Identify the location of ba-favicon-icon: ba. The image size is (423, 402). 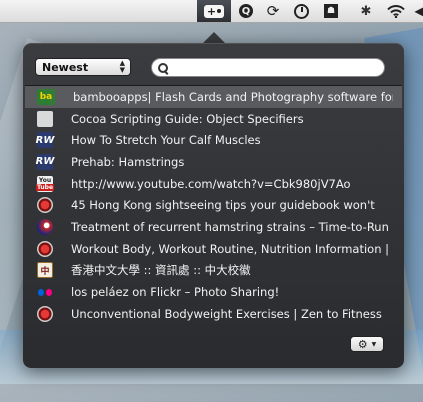
(46, 96).